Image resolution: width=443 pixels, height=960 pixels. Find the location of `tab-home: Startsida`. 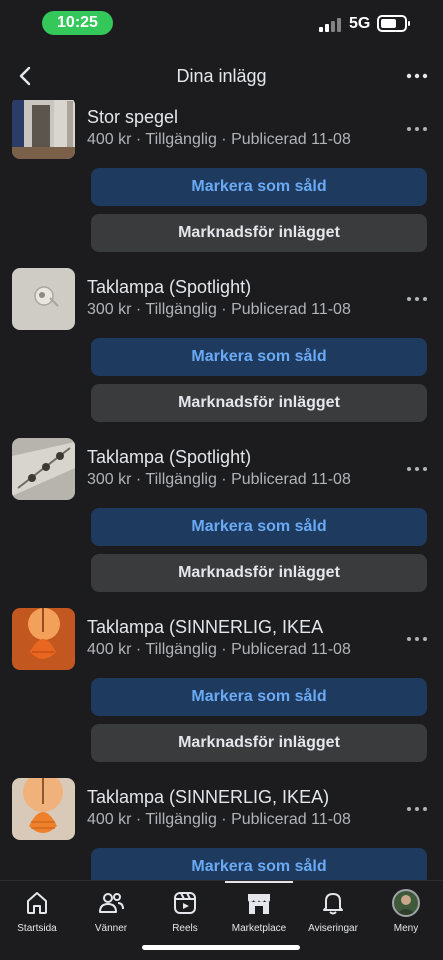

tab-home: Startsida is located at coordinates (37, 917).